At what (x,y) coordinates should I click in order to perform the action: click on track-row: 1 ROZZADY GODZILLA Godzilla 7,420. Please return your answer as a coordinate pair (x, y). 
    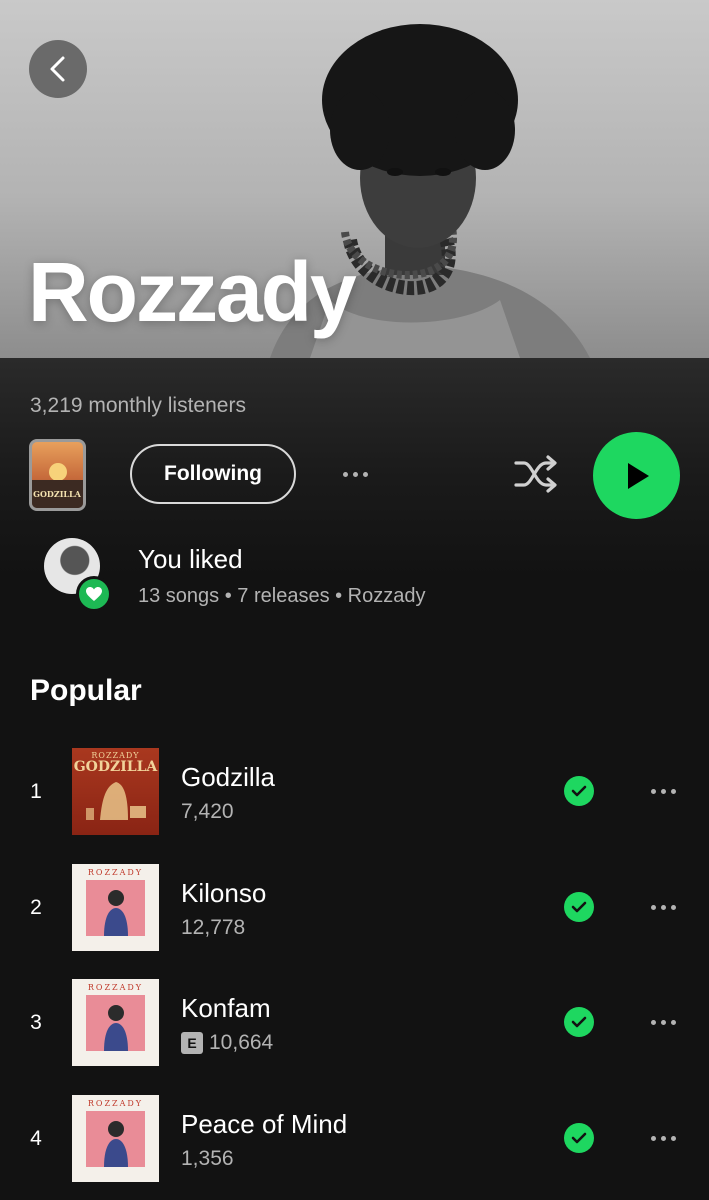
    Looking at the image, I should click on (354, 792).